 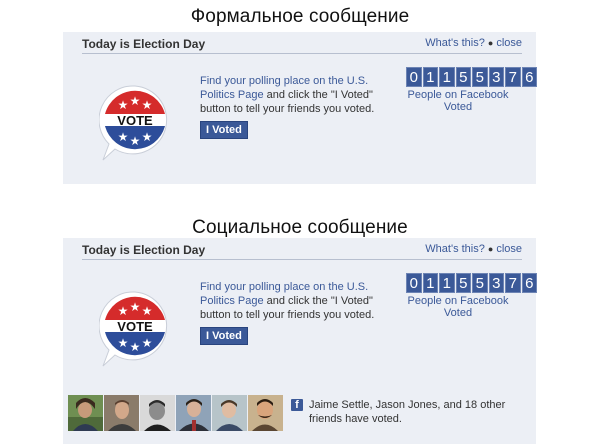 What do you see at coordinates (297, 405) in the screenshot?
I see `facebook-icon: f` at bounding box center [297, 405].